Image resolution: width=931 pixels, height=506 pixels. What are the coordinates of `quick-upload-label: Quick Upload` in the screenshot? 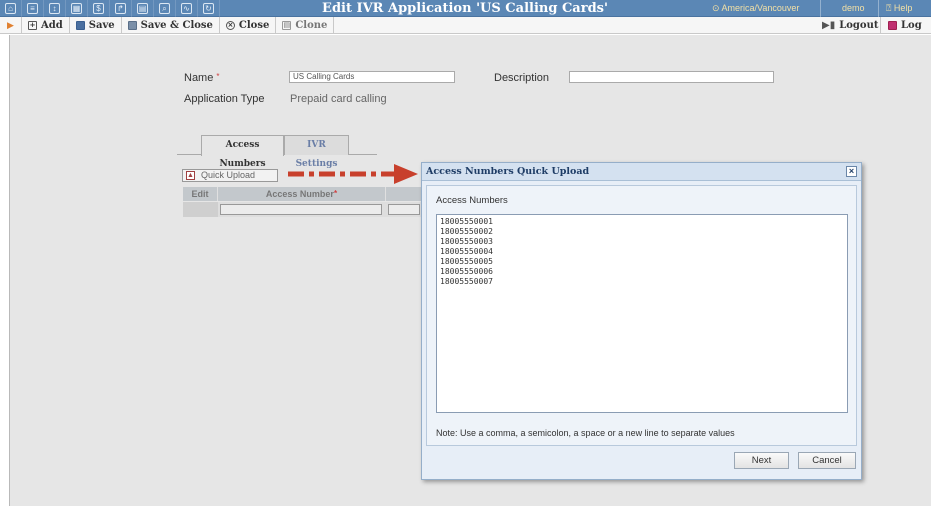 It's located at (228, 175).